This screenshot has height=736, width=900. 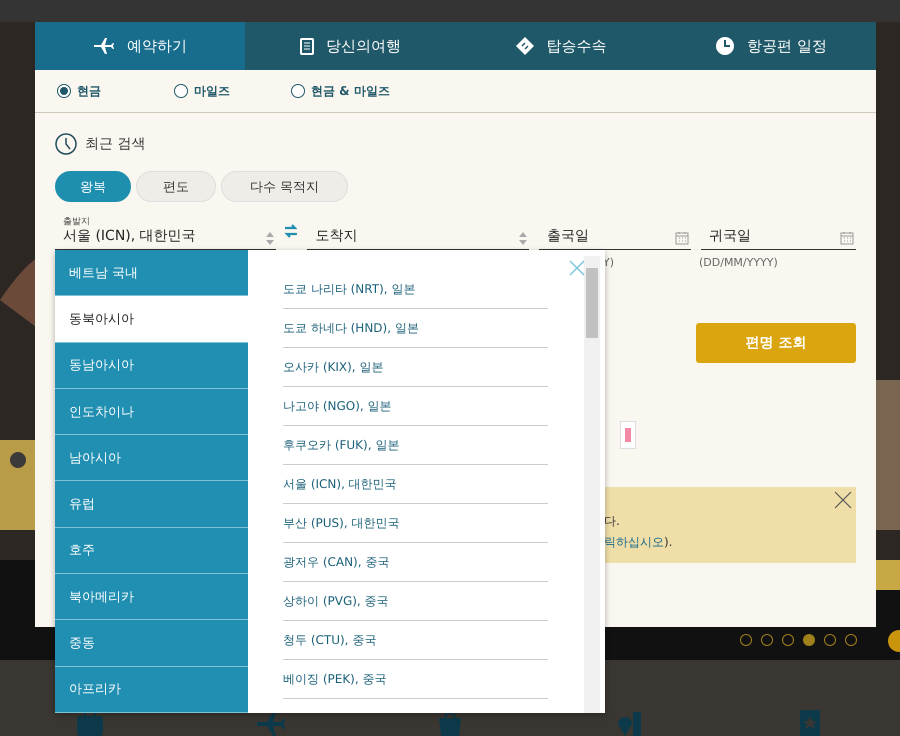 What do you see at coordinates (415, 679) in the screenshot?
I see `airport-item: 베이징 (PEK), 중국` at bounding box center [415, 679].